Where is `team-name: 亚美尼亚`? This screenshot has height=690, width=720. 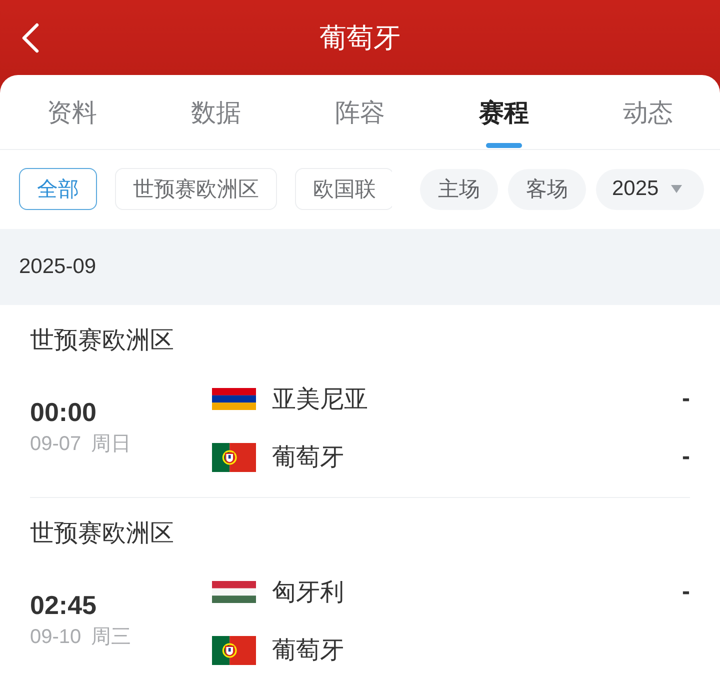
team-name: 亚美尼亚 is located at coordinates (320, 400).